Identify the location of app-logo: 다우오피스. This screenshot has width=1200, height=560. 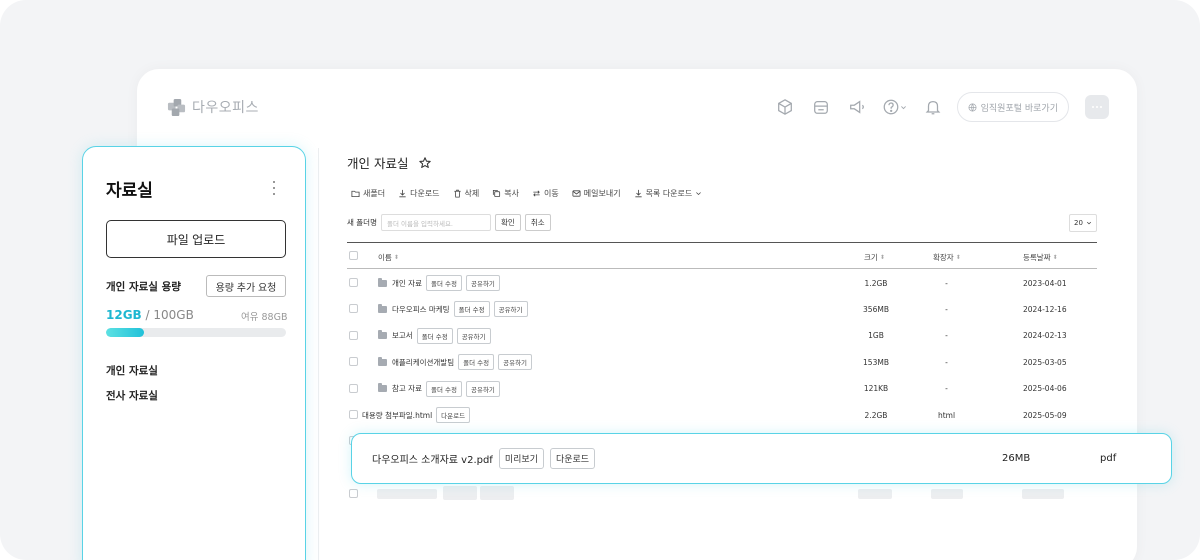
(213, 107).